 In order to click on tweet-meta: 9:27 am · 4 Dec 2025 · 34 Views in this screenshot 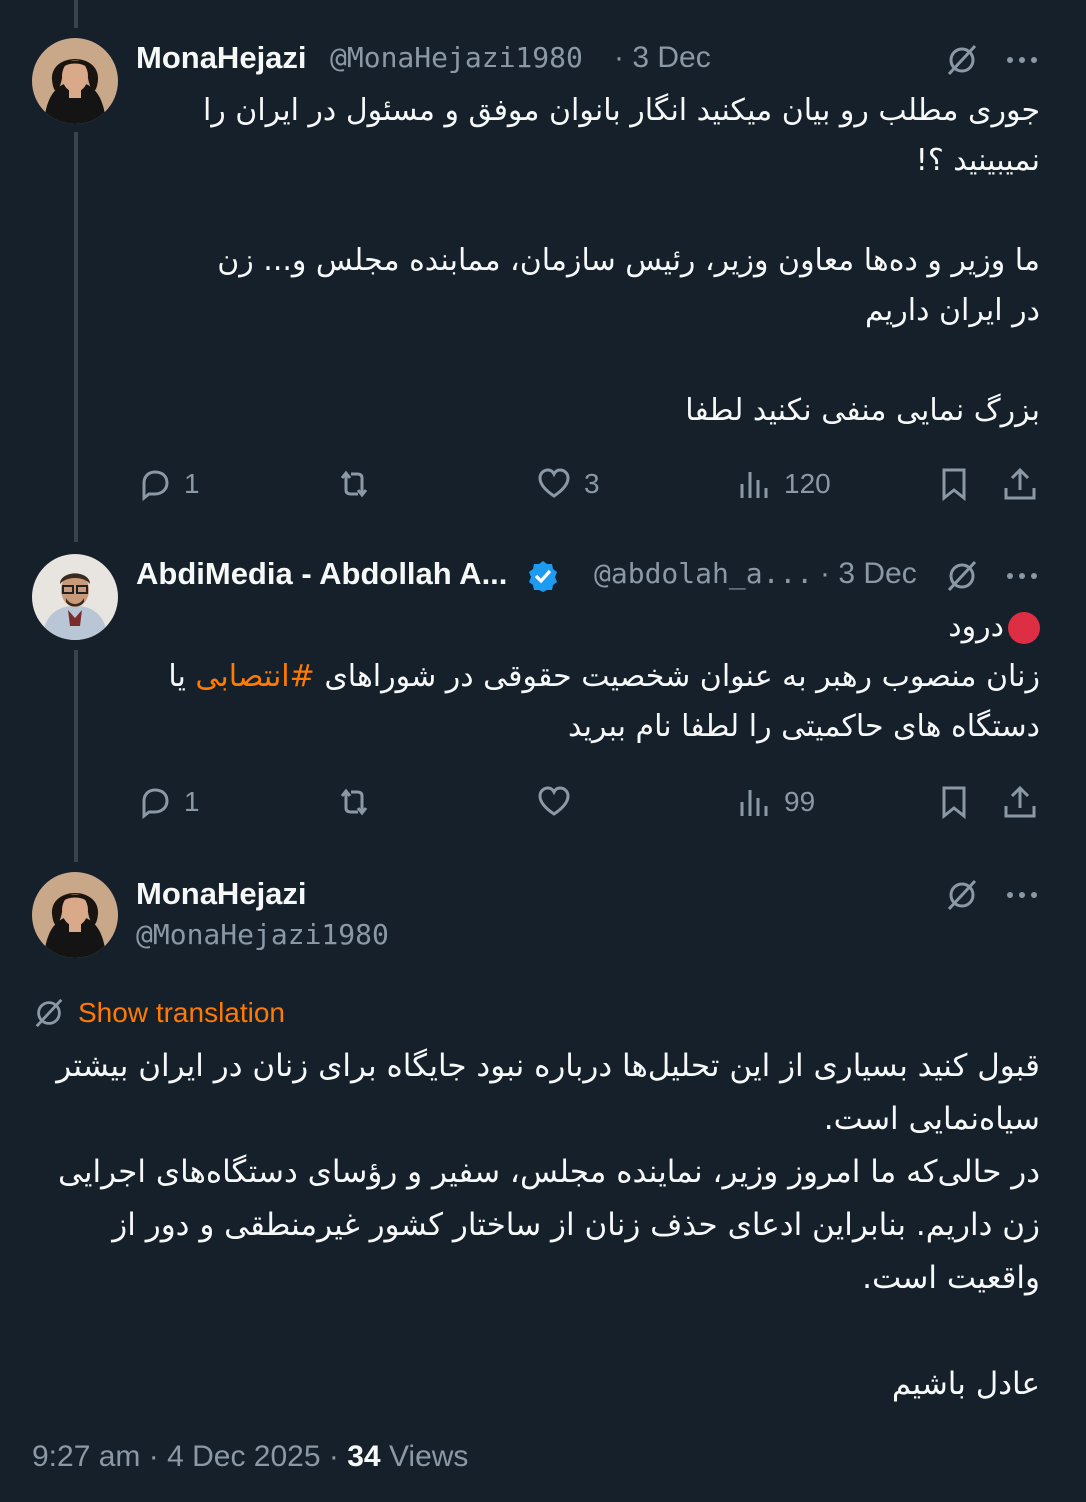, I will do `click(250, 1456)`.